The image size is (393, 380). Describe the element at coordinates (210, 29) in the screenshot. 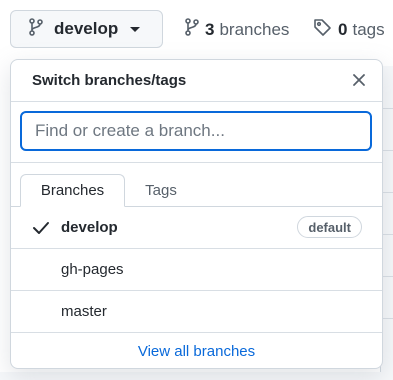

I see `branches-count: 3` at that location.